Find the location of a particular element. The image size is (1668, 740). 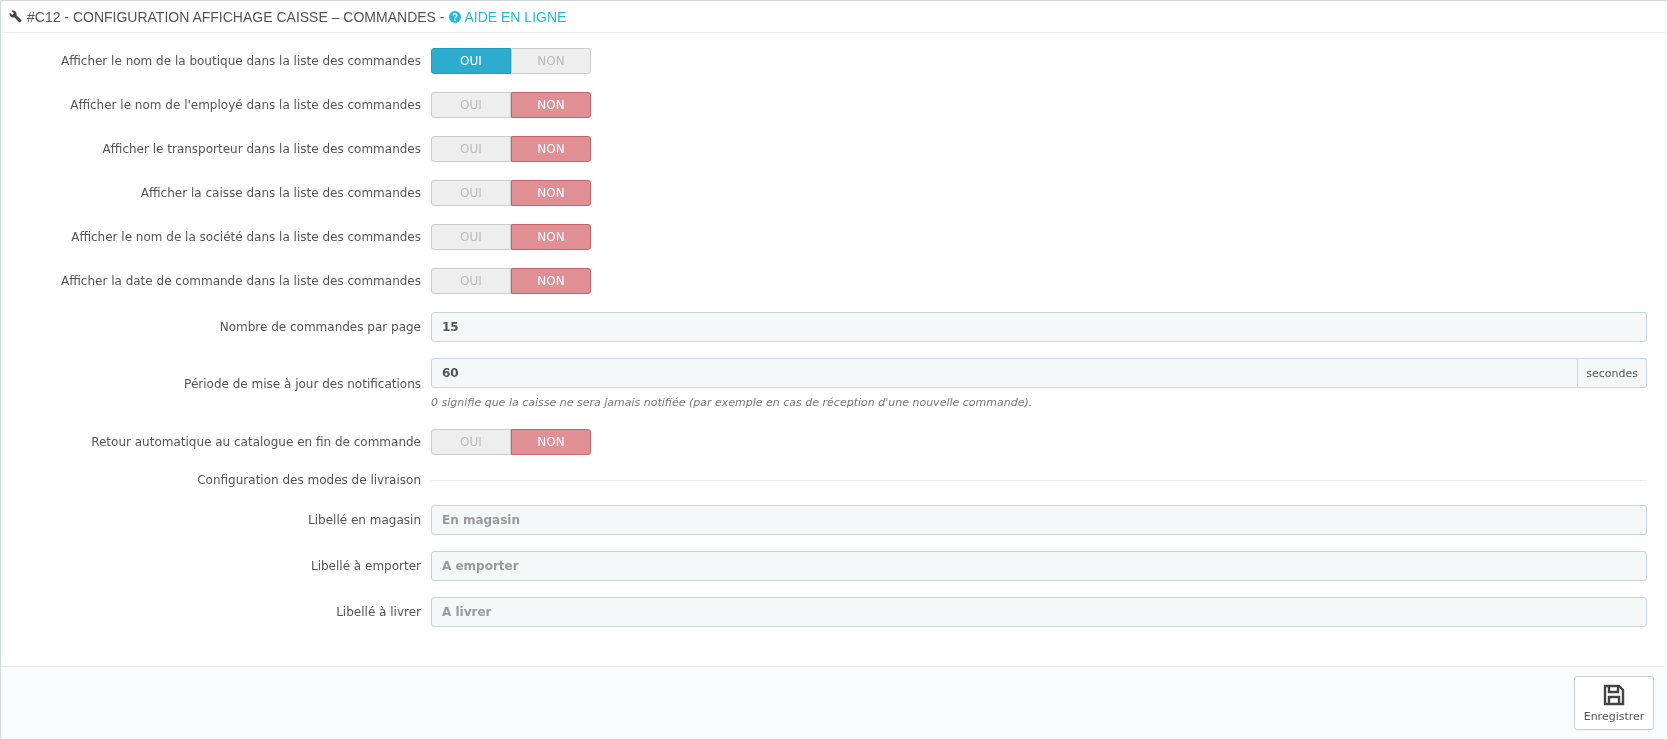

field-label: Retour automatique au catalogue en fin de commande is located at coordinates (255, 442).